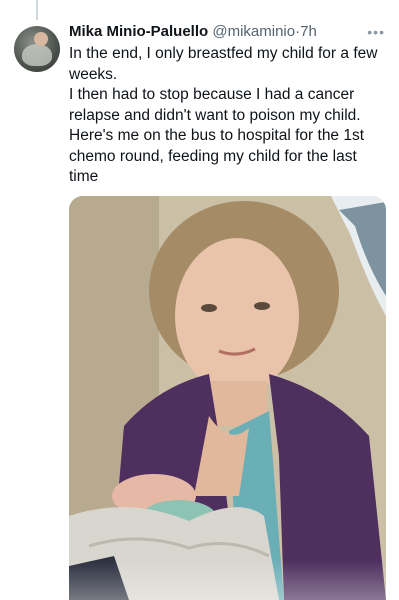 Image resolution: width=399 pixels, height=600 pixels. Describe the element at coordinates (138, 31) in the screenshot. I see `author-name: Mika Minio-Paluello` at that location.